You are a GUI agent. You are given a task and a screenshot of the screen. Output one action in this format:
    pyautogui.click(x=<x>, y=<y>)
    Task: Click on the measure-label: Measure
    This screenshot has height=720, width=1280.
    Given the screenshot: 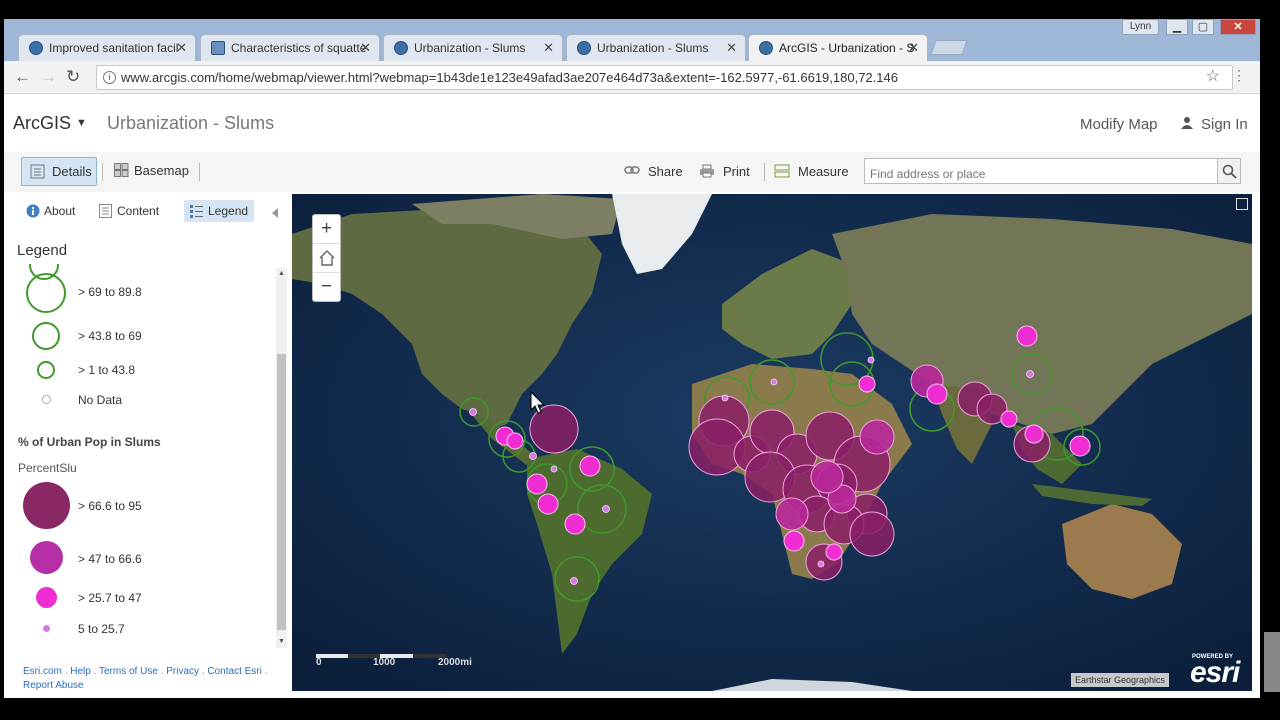 What is the action you would take?
    pyautogui.click(x=823, y=171)
    